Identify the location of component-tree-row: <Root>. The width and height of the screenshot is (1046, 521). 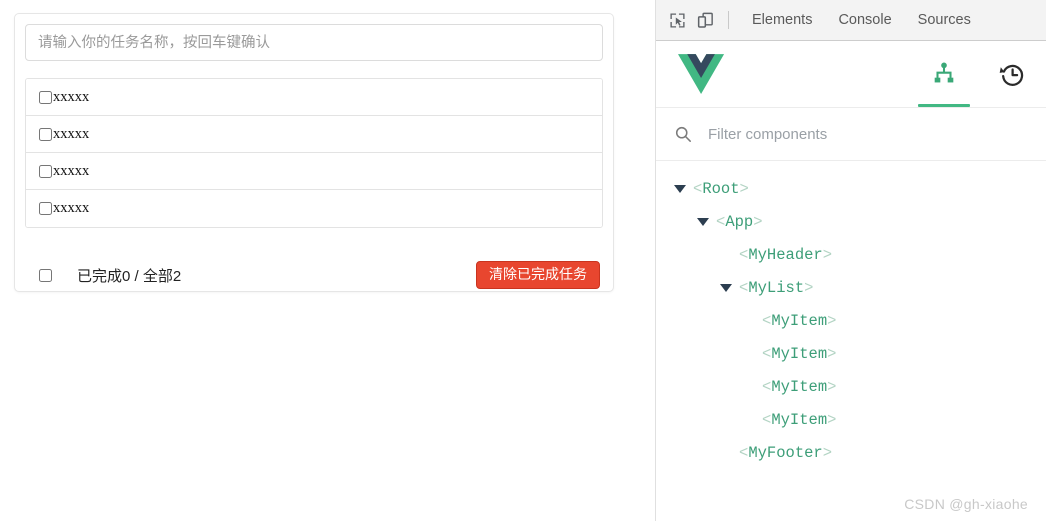
(851, 188).